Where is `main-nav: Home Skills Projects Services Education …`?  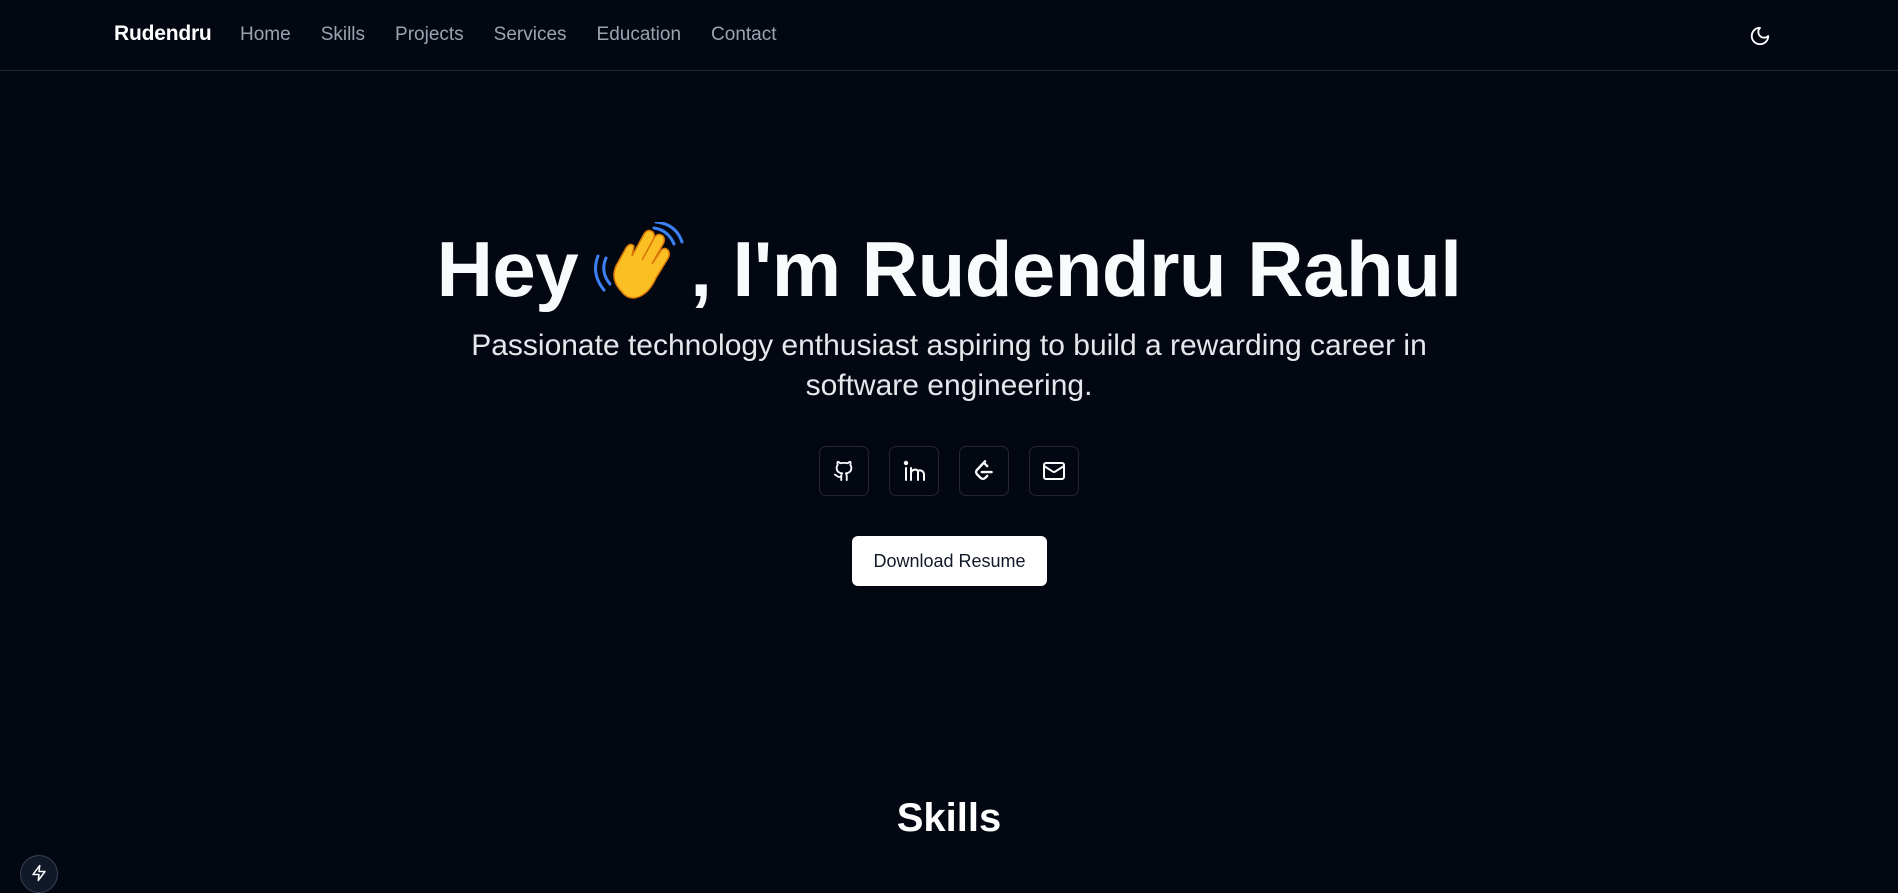 main-nav: Home Skills Projects Services Education … is located at coordinates (508, 35).